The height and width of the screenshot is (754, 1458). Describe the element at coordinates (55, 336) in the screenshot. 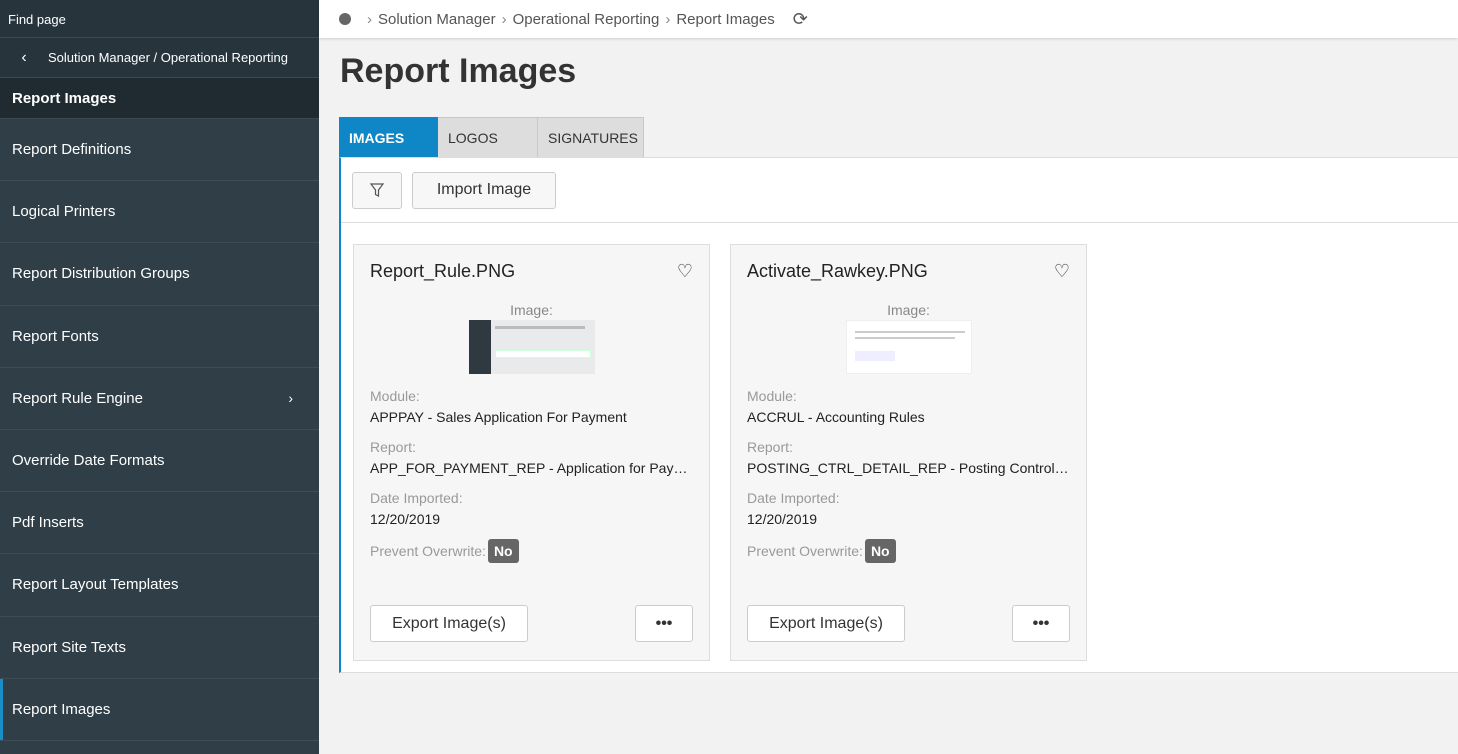

I see `sidebar-item-label: Report Fonts` at that location.